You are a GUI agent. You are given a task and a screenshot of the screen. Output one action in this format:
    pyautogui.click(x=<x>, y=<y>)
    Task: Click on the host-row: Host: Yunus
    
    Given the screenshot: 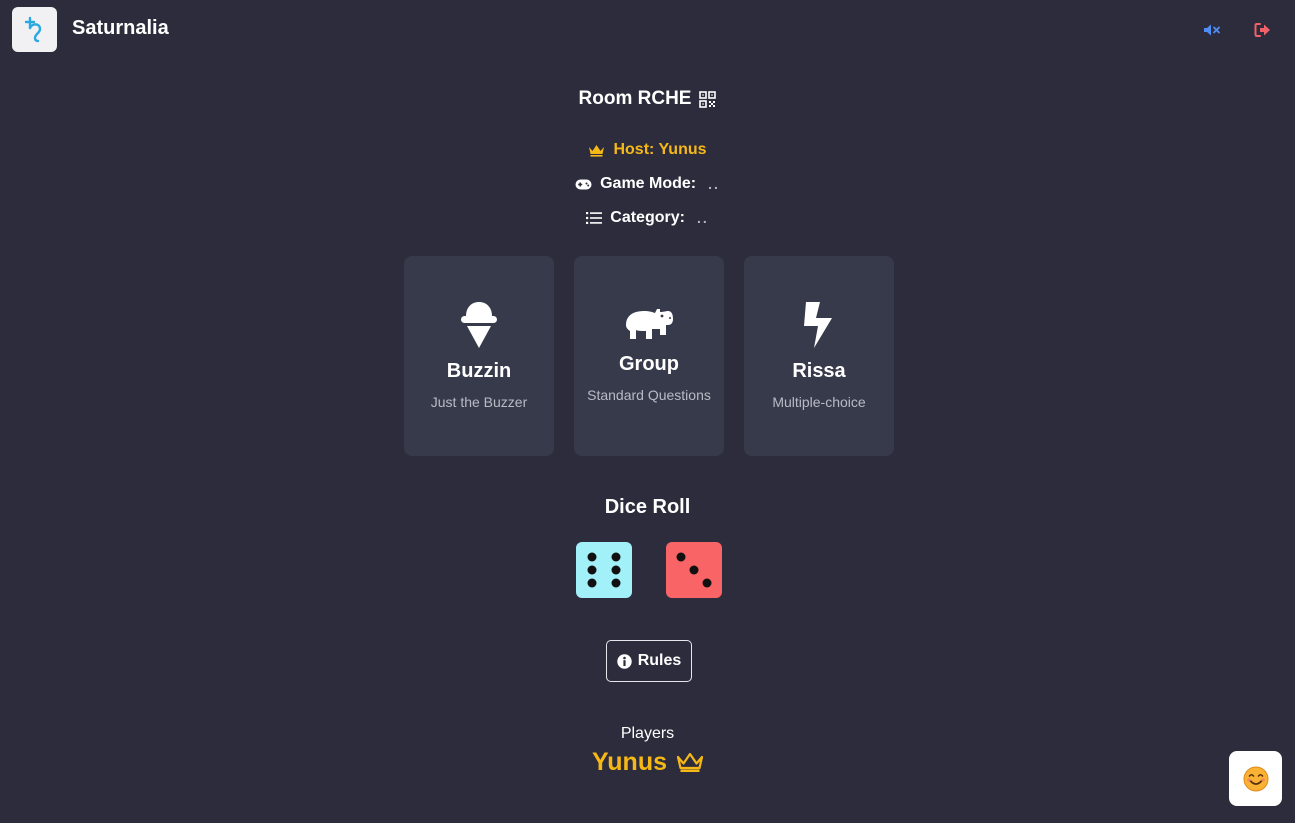 What is the action you would take?
    pyautogui.click(x=647, y=150)
    